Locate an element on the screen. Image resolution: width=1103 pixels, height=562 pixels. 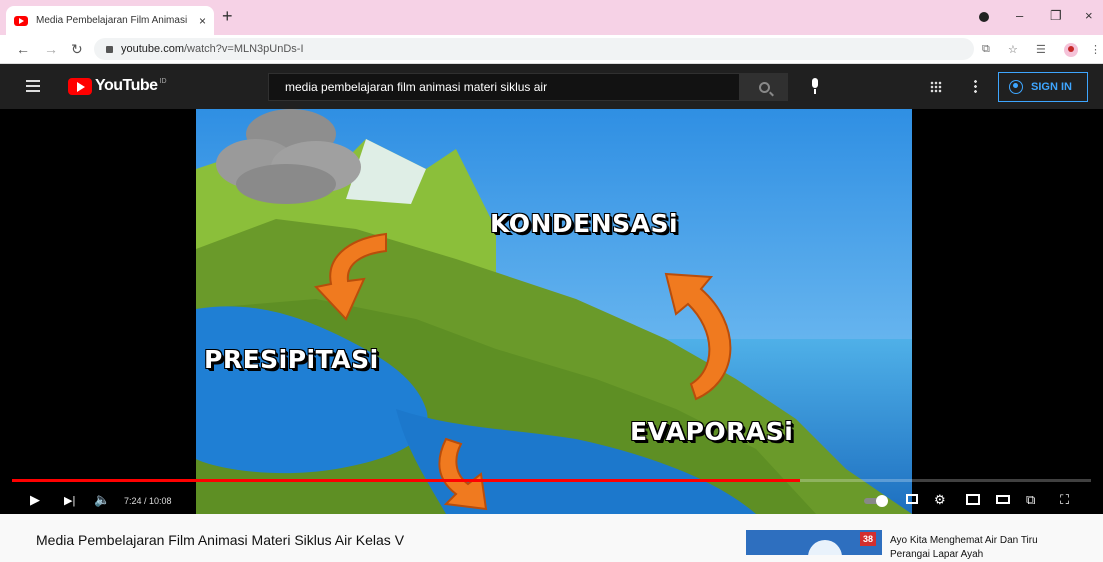
browser-tab: Media Pembelajaran Film Animasi × is located at coordinates (110, 20).